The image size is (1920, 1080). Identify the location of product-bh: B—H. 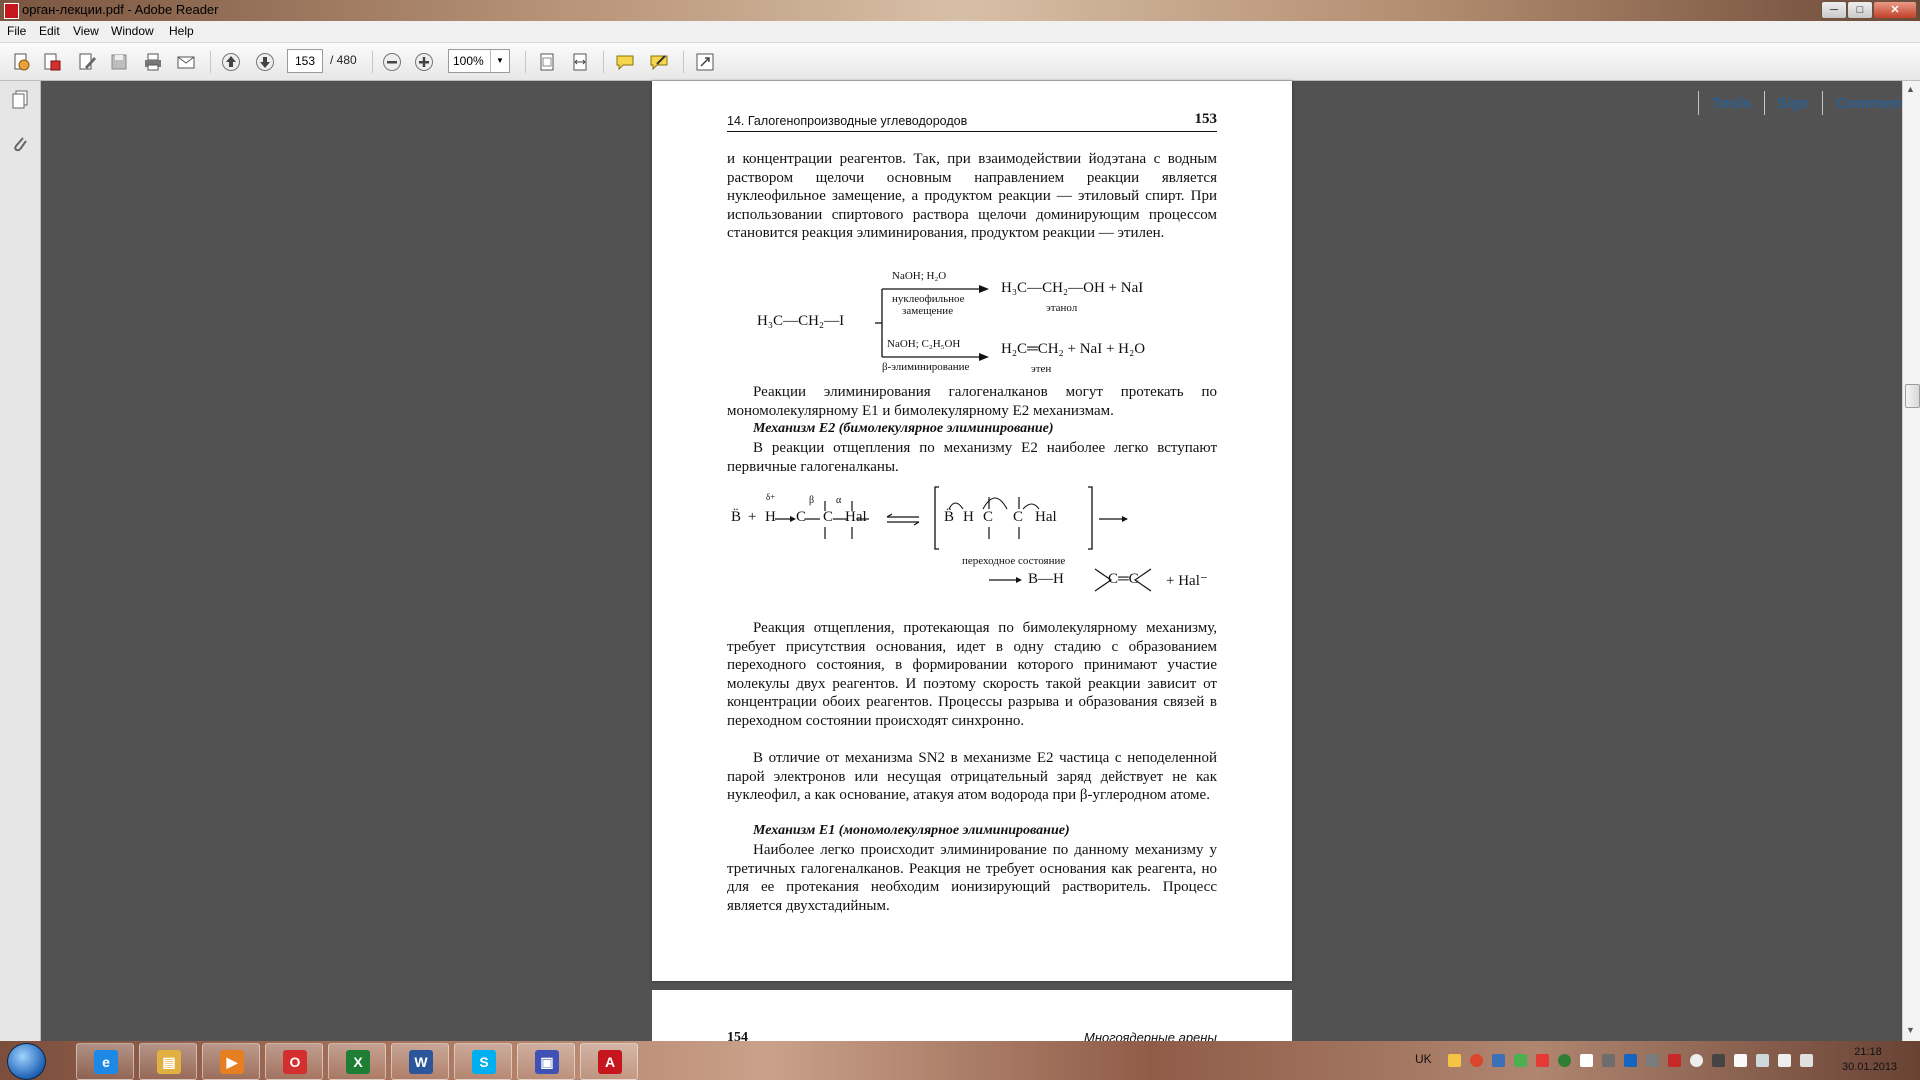
(1046, 579).